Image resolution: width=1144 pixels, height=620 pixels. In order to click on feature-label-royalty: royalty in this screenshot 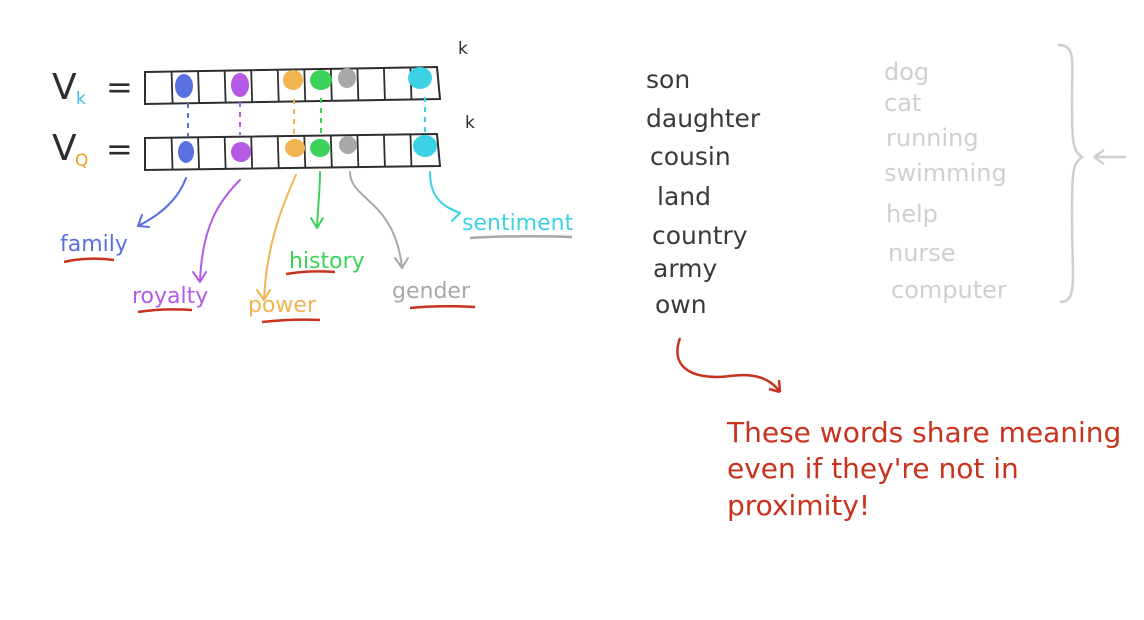, I will do `click(170, 296)`.